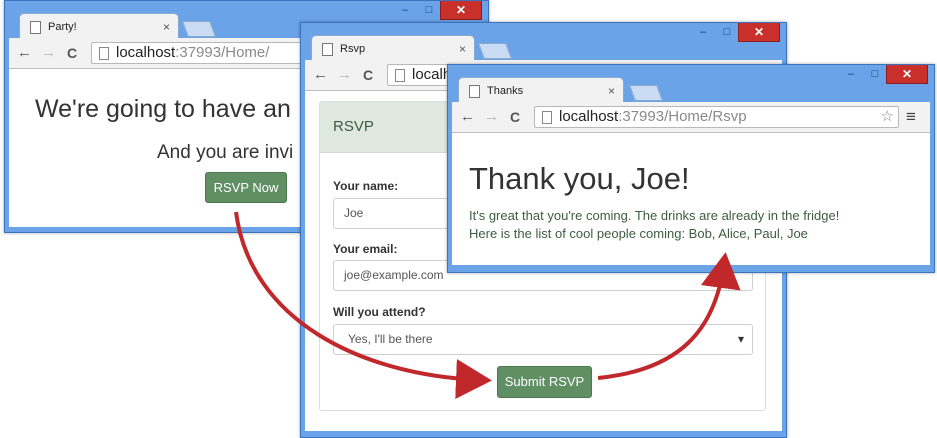 This screenshot has width=937, height=438. What do you see at coordinates (379, 312) in the screenshot?
I see `attend-label: Will you attend?` at bounding box center [379, 312].